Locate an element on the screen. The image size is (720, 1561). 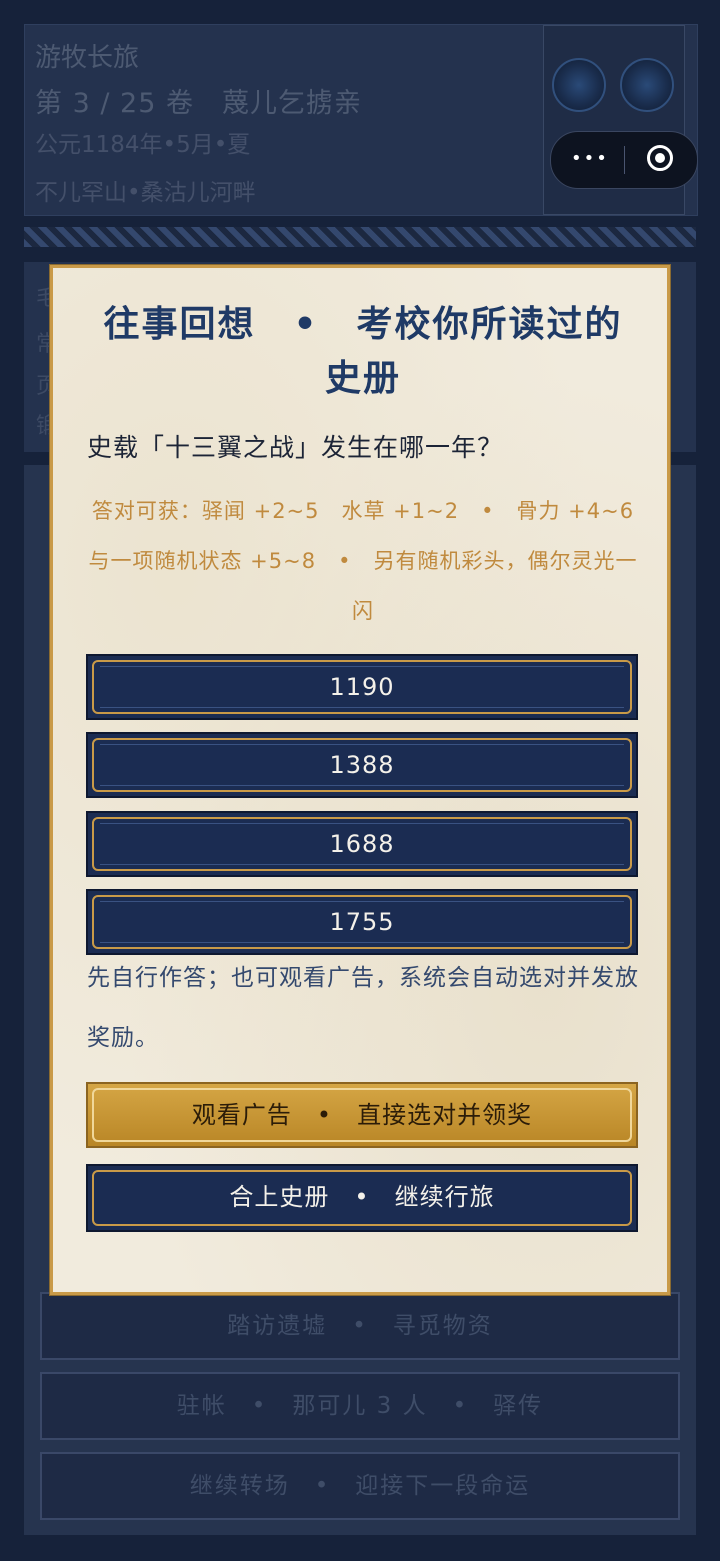
game-location: 不儿罕山•桑沽儿河畔 is located at coordinates (145, 193).